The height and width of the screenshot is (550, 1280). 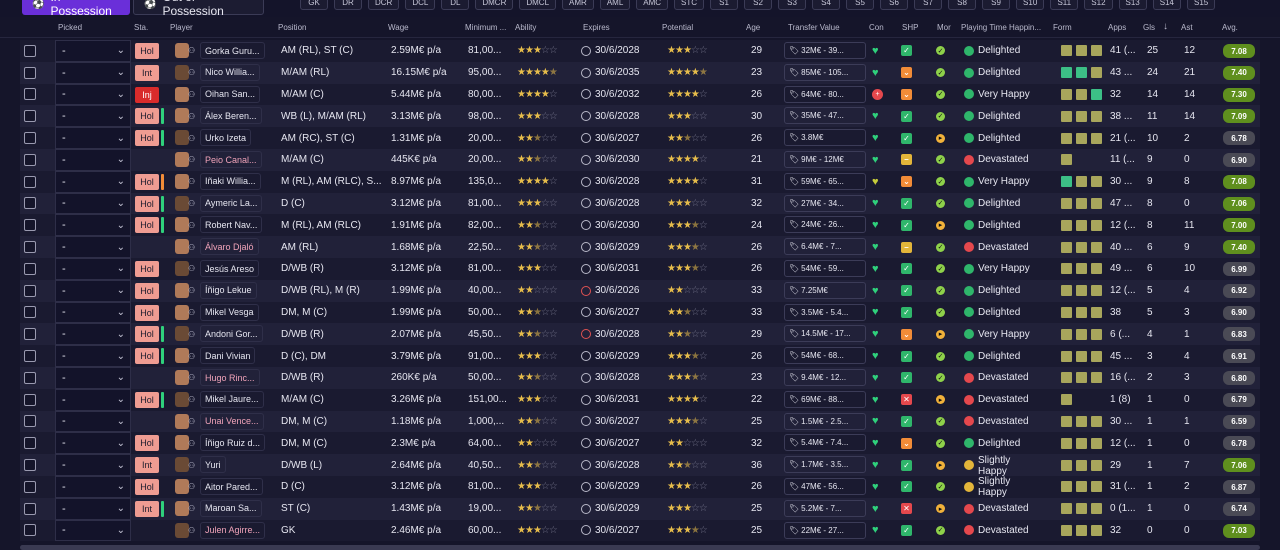 I want to click on sort-down-arrow-icon: ↓, so click(x=1165, y=26).